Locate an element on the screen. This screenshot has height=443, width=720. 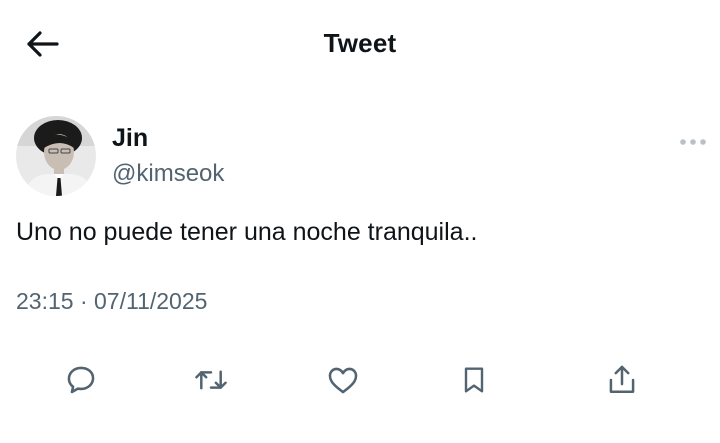
bookmark-icon is located at coordinates (474, 380).